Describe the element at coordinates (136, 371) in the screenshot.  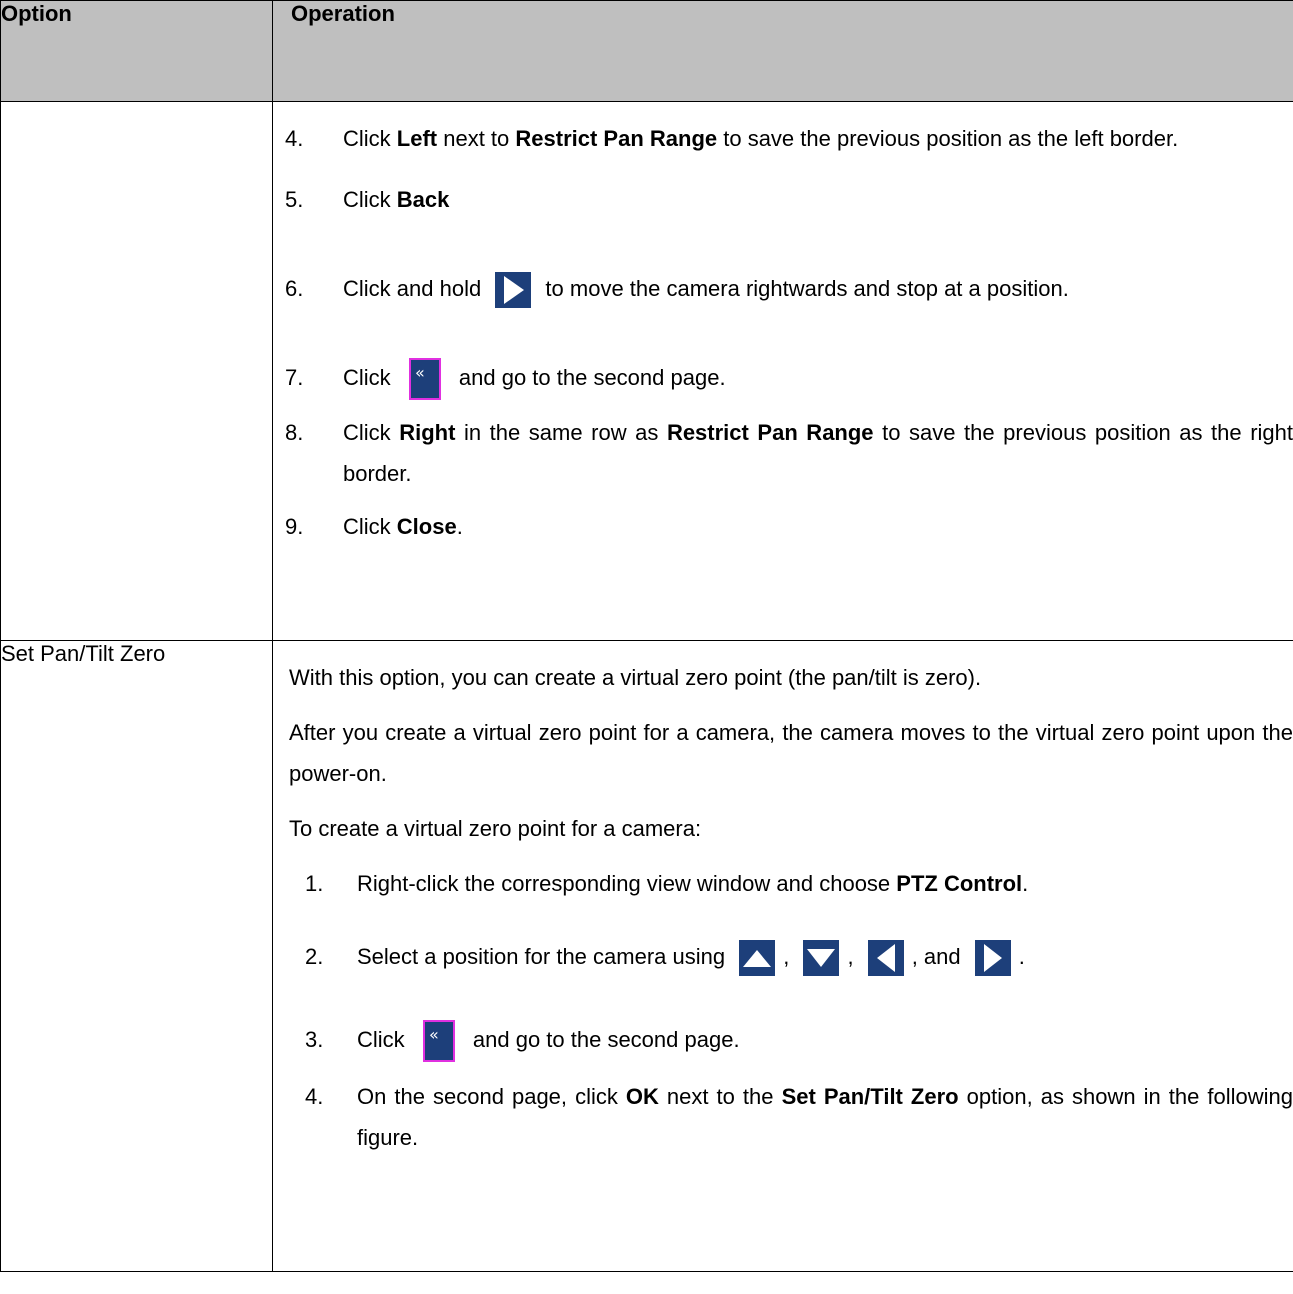
I see `option-cell-empty` at that location.